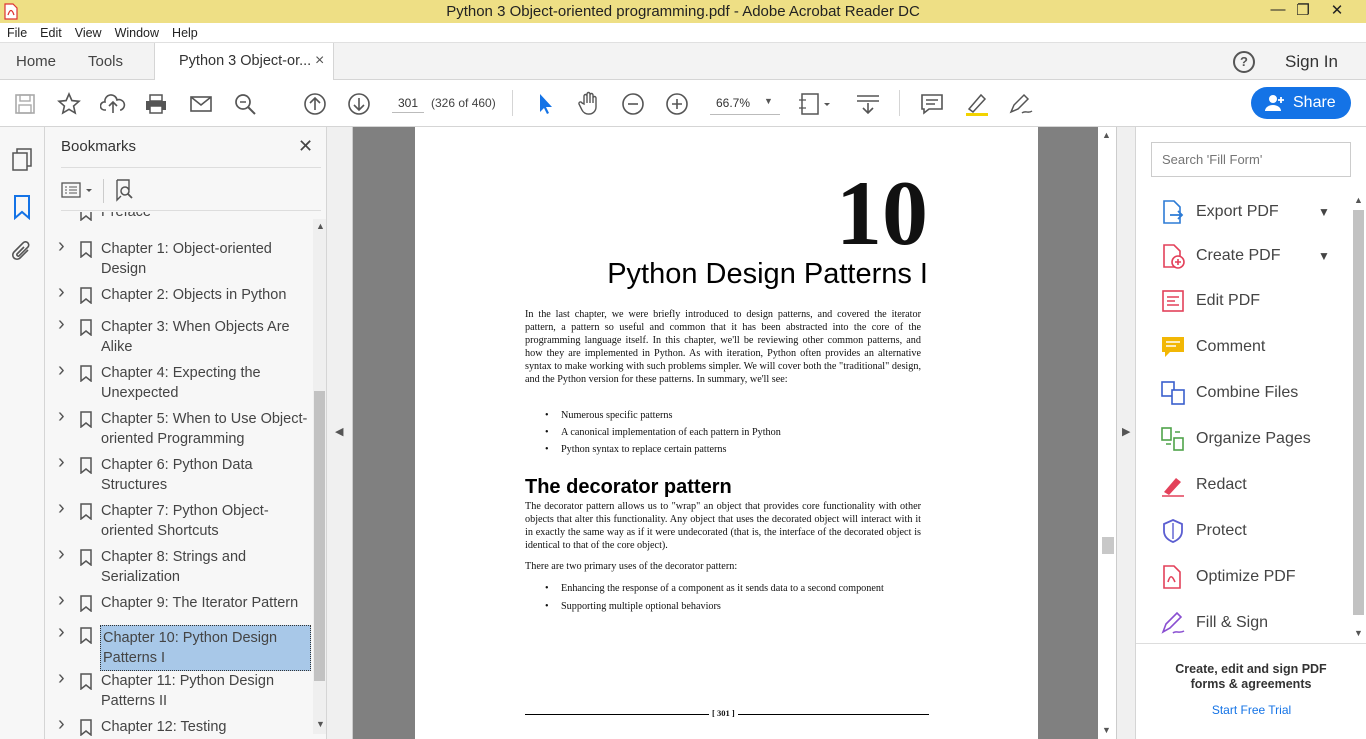 This screenshot has height=739, width=1366. What do you see at coordinates (1254, 485) in the screenshot?
I see `tool-redact: Redact` at bounding box center [1254, 485].